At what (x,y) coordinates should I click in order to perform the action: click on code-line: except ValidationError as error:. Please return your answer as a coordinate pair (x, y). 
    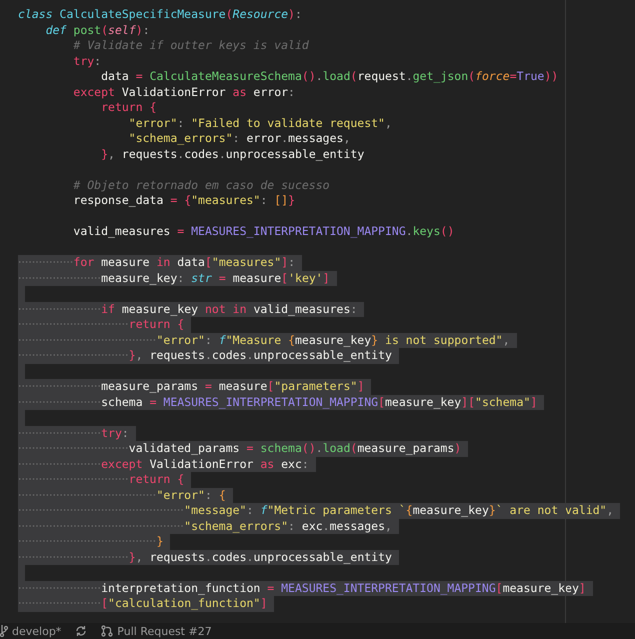
    Looking at the image, I should click on (184, 92).